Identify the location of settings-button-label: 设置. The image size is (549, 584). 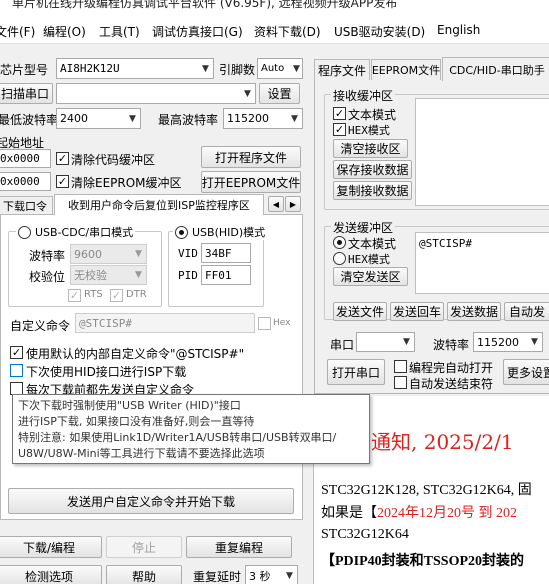
(279, 94).